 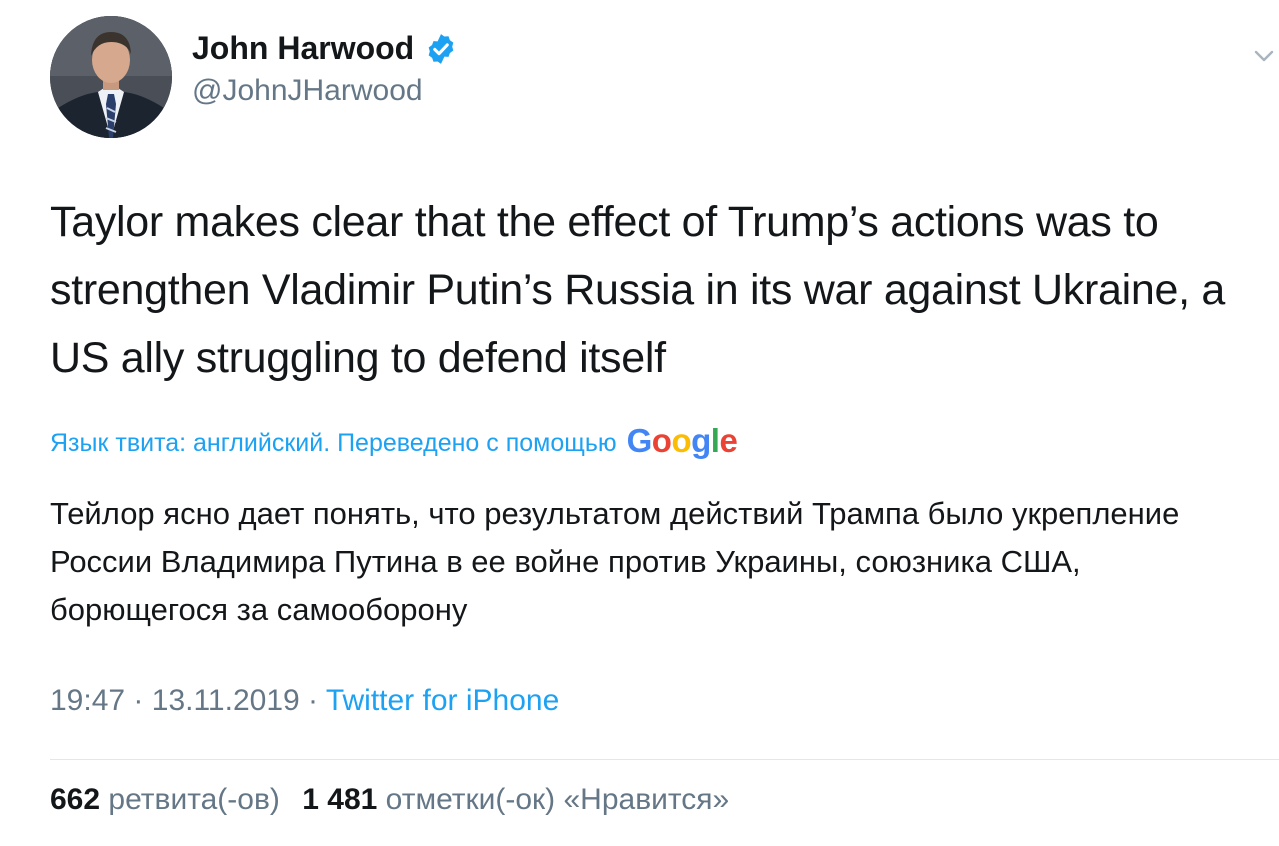 What do you see at coordinates (682, 440) in the screenshot?
I see `google-logo: Google` at bounding box center [682, 440].